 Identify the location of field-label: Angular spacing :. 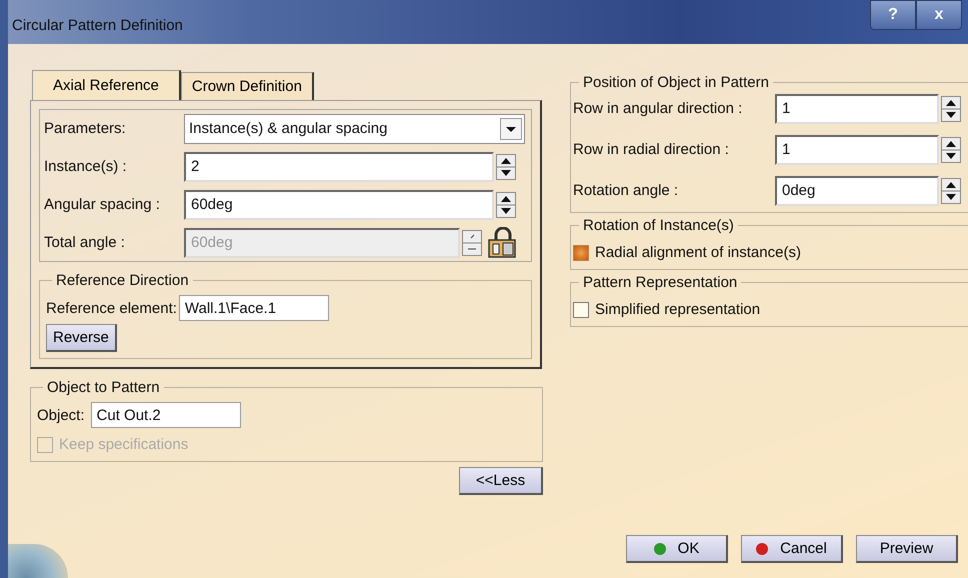
(102, 204).